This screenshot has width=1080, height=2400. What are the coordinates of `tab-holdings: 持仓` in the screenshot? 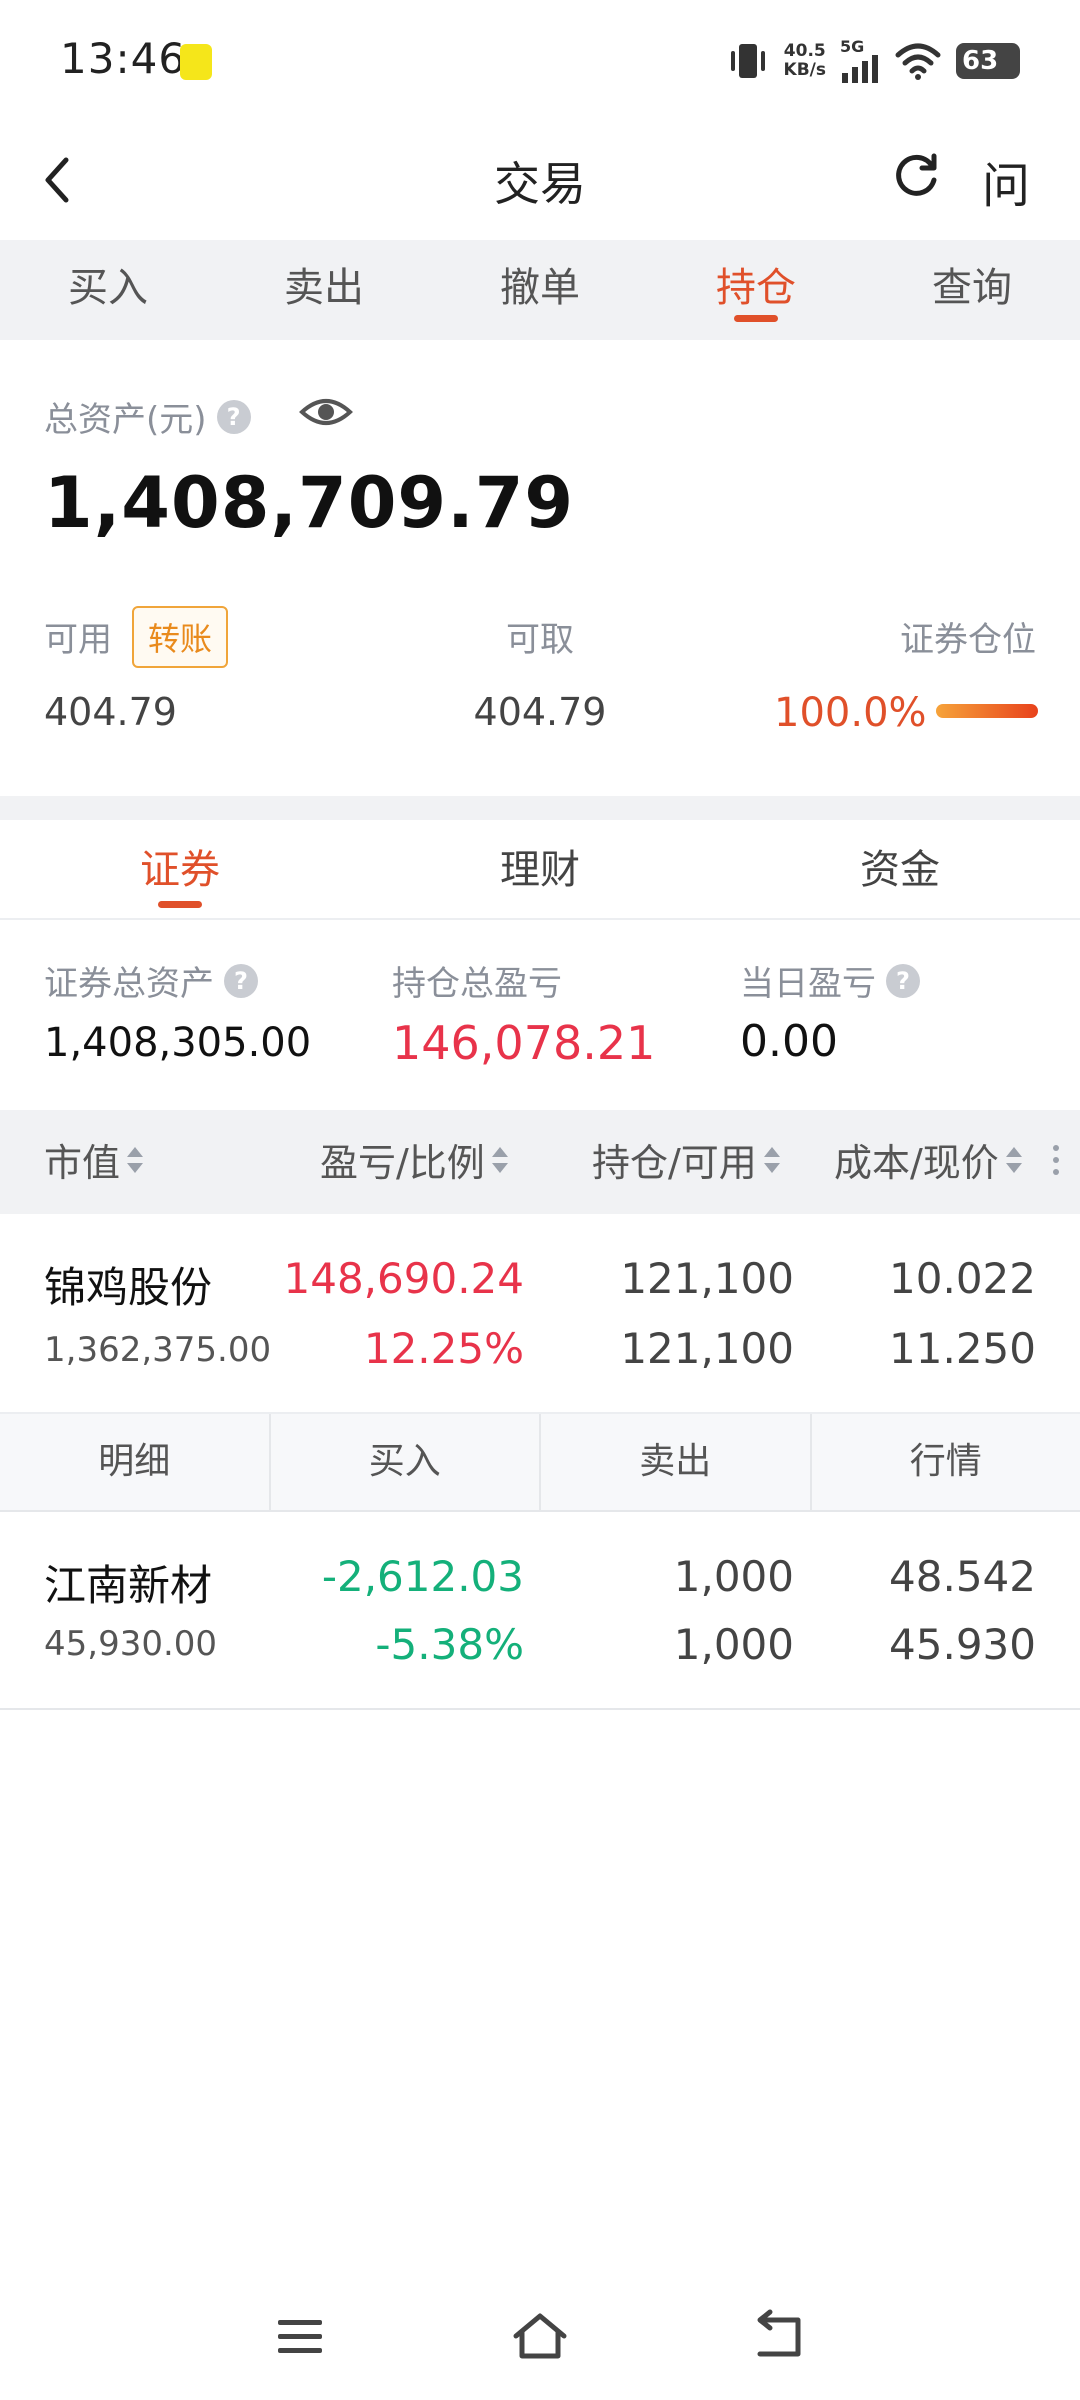 It's located at (756, 290).